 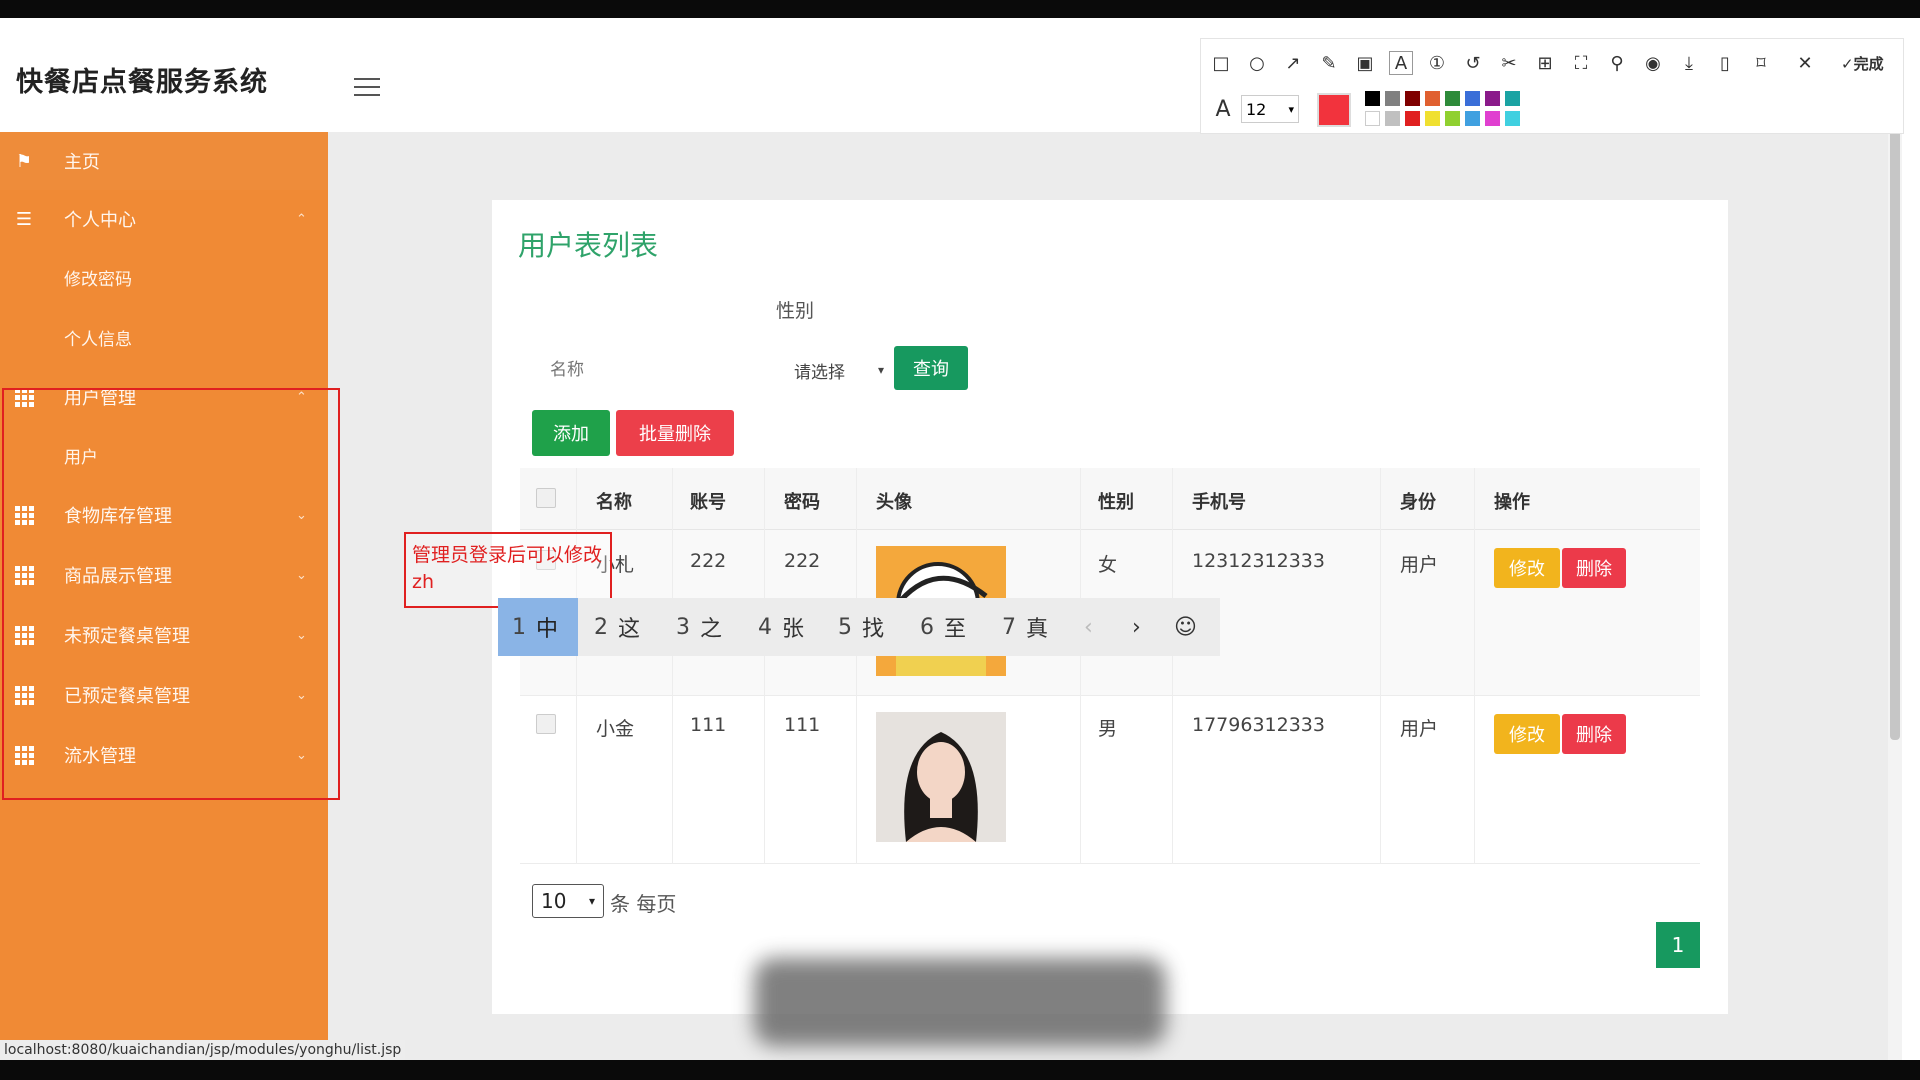 I want to click on sidebar-item-label: 个人信息, so click(x=98, y=339).